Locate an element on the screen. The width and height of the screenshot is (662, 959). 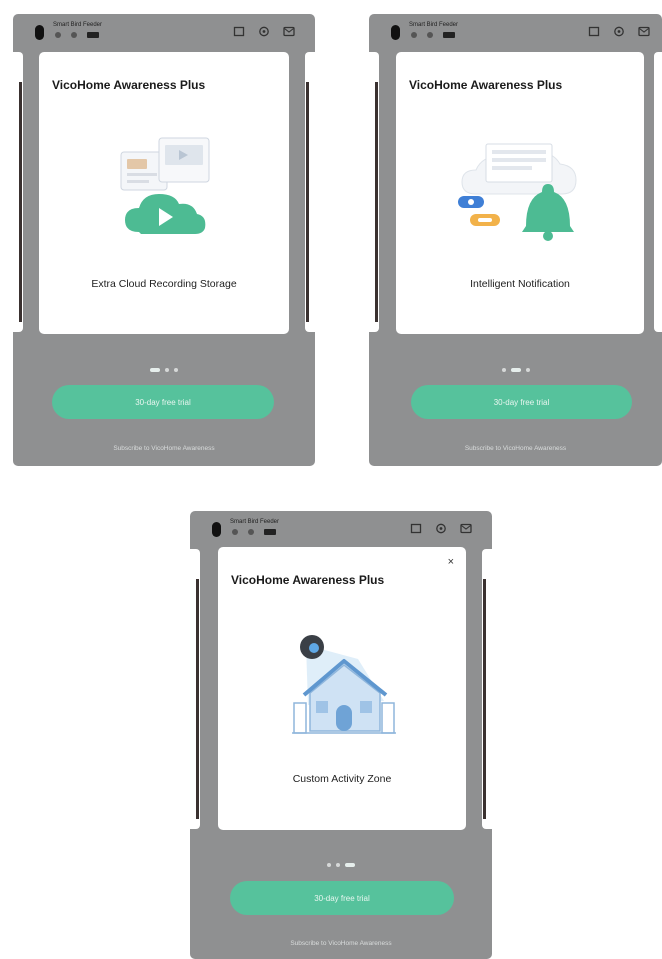
feature-label: Extra Cloud Recording Storage is located at coordinates (164, 284).